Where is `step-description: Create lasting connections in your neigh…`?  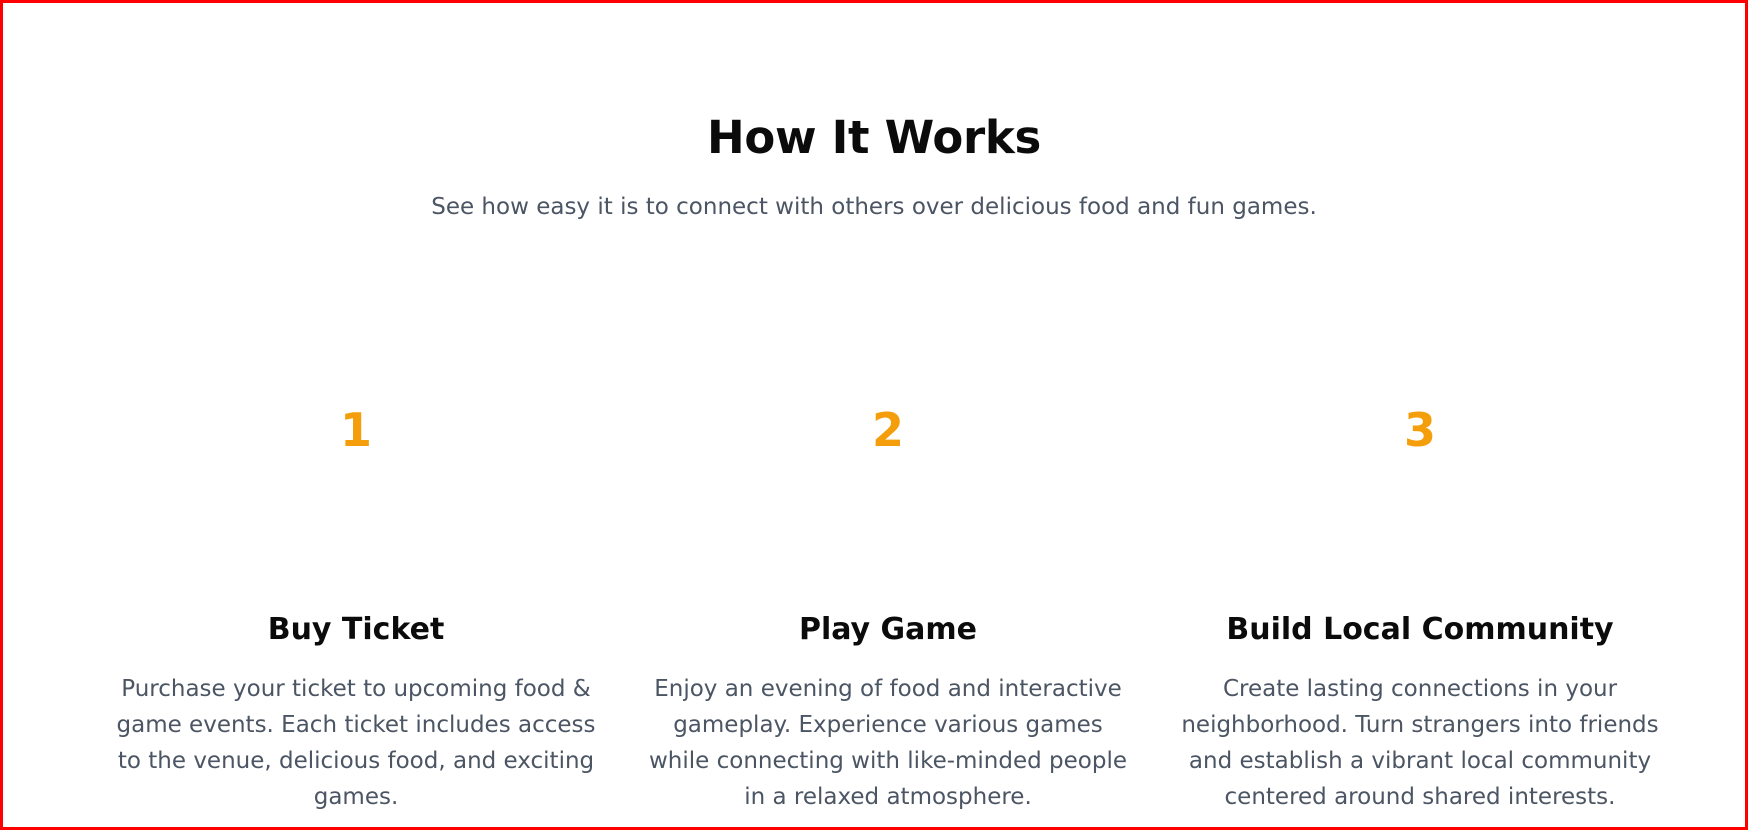 step-description: Create lasting connections in your neigh… is located at coordinates (1420, 743).